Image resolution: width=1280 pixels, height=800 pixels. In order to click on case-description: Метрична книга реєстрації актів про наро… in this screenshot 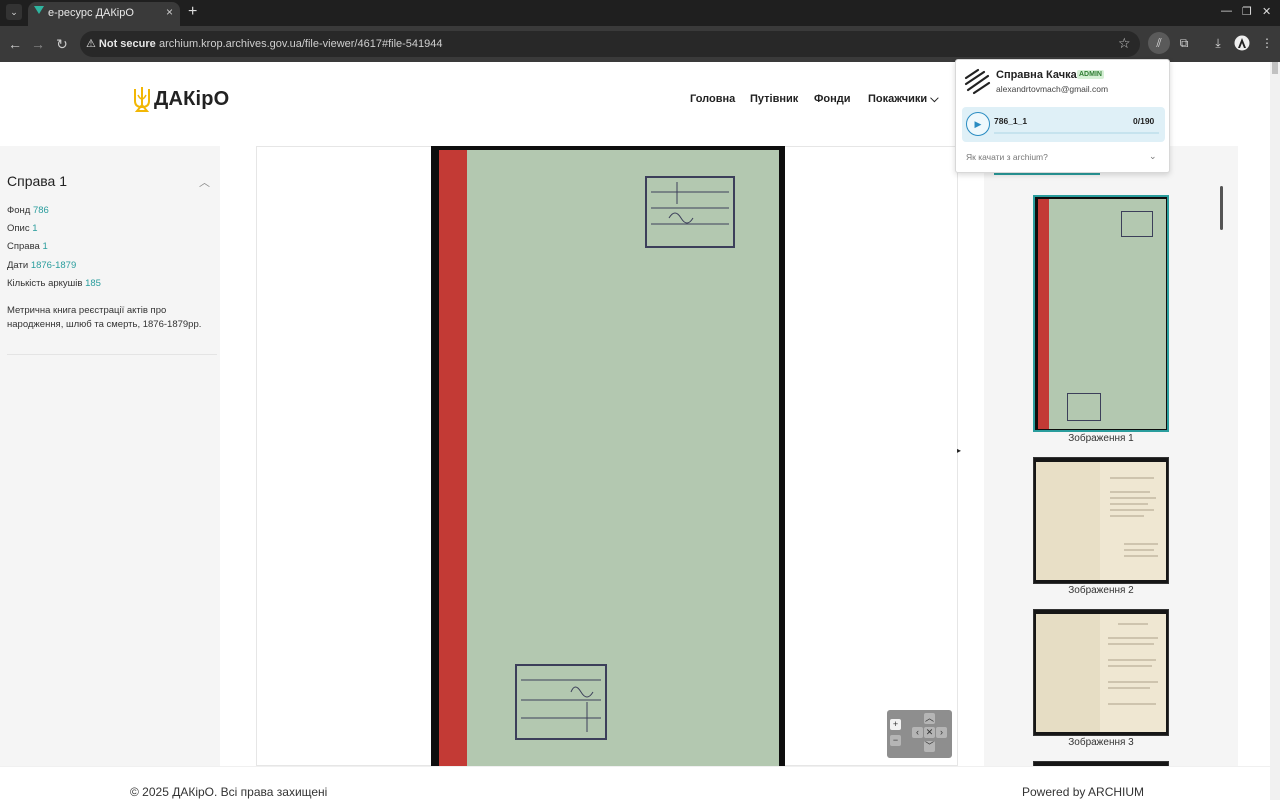, I will do `click(104, 317)`.